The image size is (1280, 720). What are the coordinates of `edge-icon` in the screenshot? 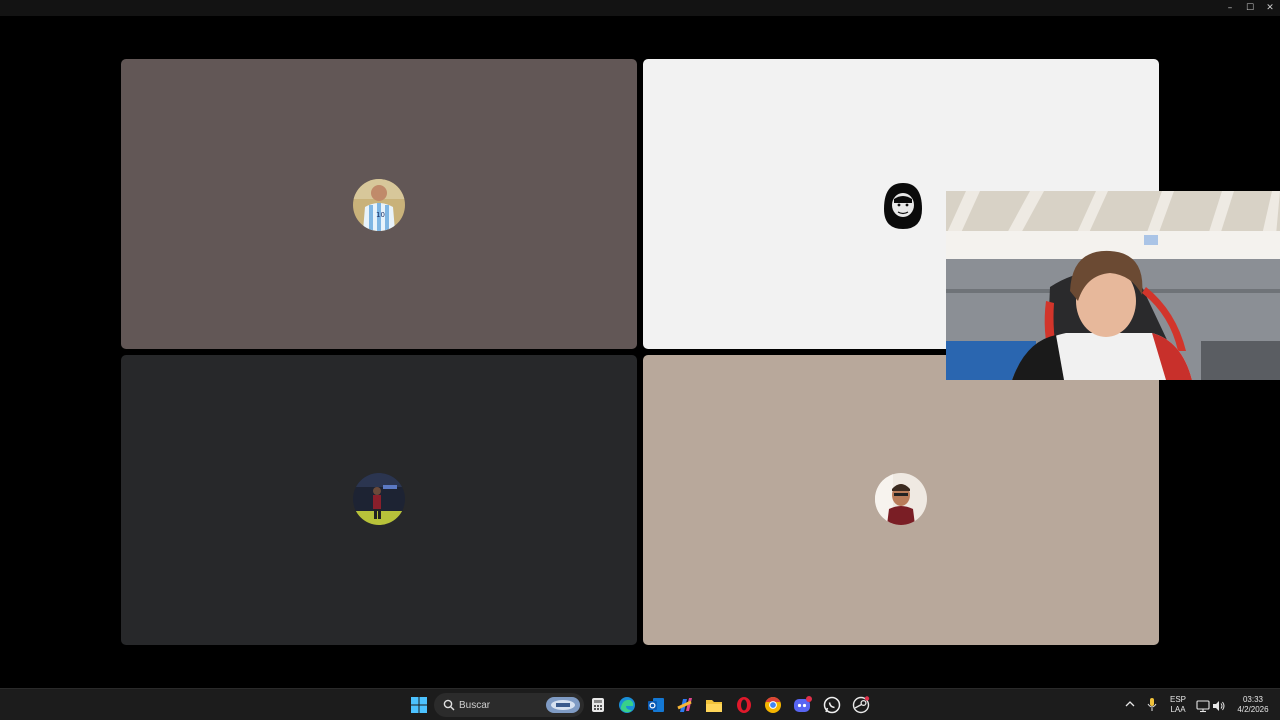 It's located at (627, 705).